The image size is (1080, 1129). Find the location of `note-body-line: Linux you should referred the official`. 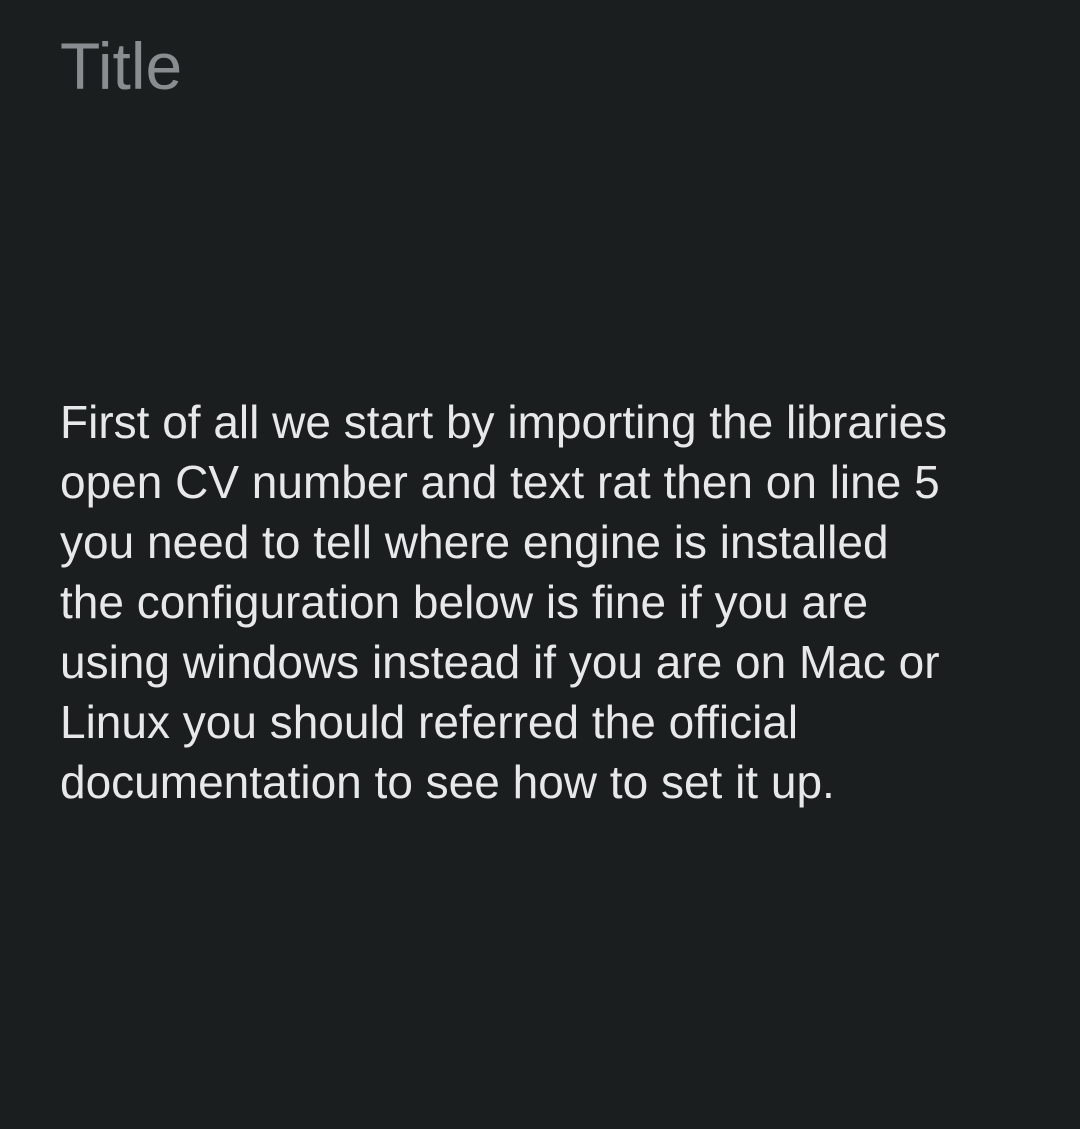

note-body-line: Linux you should referred the official is located at coordinates (429, 722).